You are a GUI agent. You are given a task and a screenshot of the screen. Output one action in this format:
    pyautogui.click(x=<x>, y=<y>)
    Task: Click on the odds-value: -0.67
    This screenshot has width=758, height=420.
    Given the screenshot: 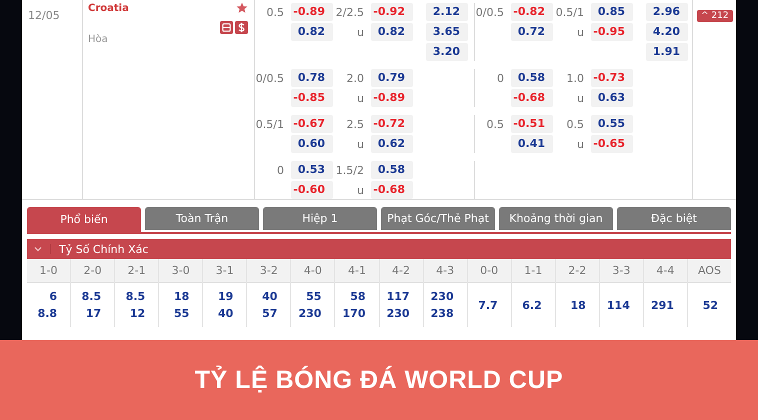 What is the action you would take?
    pyautogui.click(x=312, y=124)
    